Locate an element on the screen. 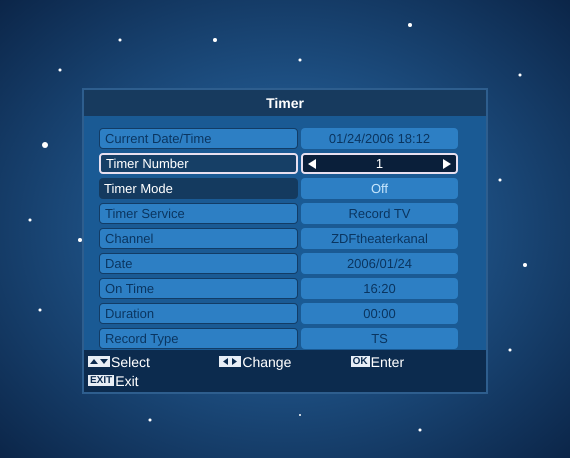 This screenshot has height=458, width=570. left-right-key-icon is located at coordinates (230, 361).